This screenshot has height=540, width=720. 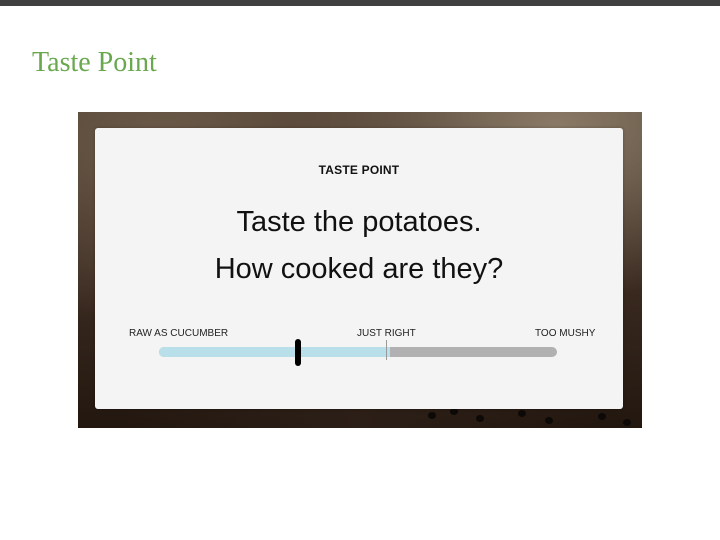 I want to click on slider-track-fill, so click(x=274, y=352).